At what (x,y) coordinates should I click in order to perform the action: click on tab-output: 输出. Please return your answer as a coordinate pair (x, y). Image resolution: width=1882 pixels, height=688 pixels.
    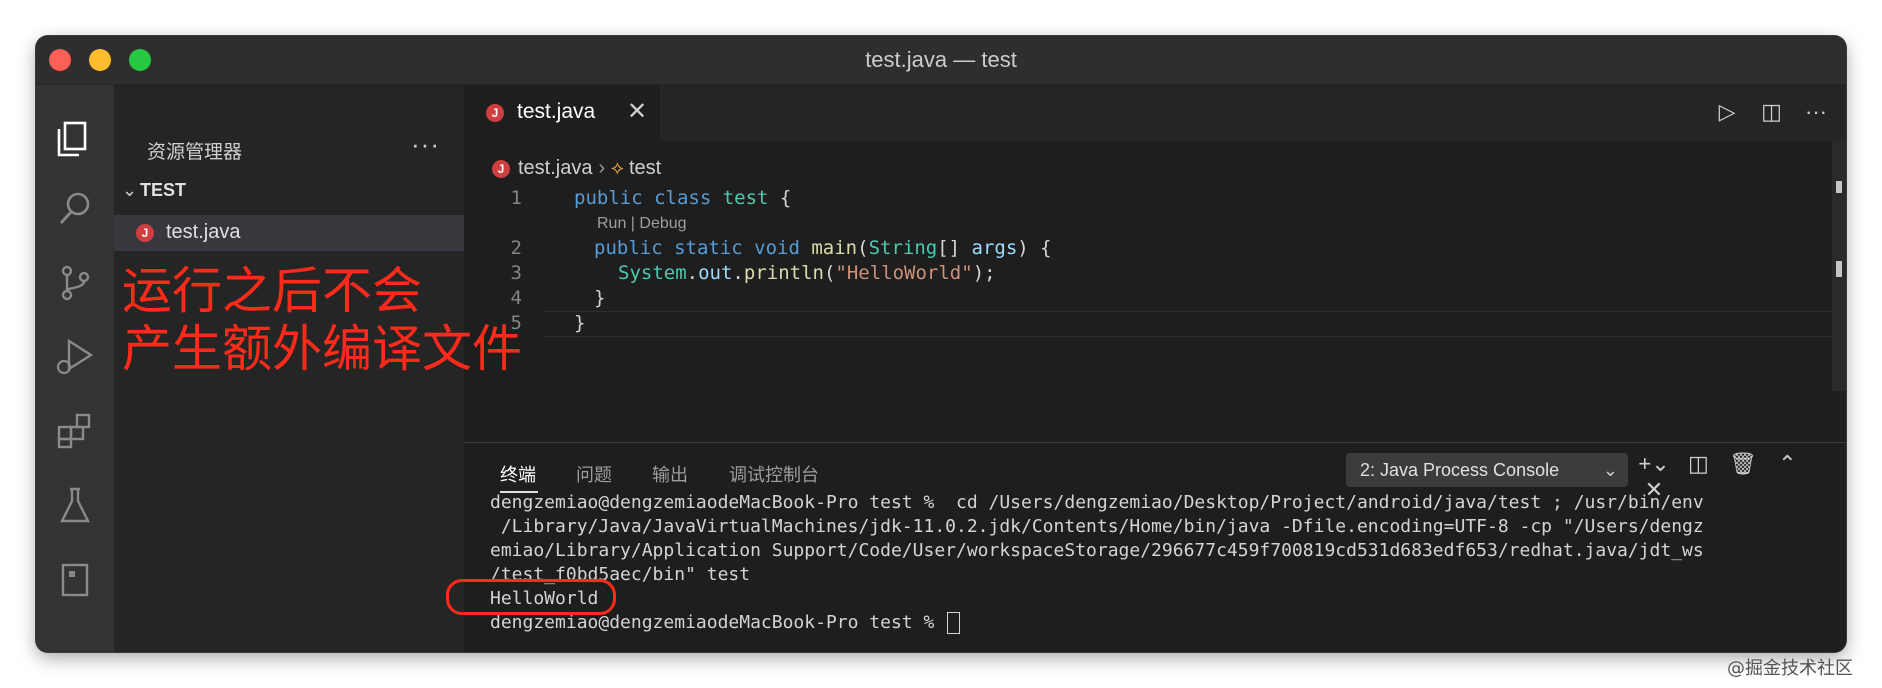
    Looking at the image, I should click on (670, 474).